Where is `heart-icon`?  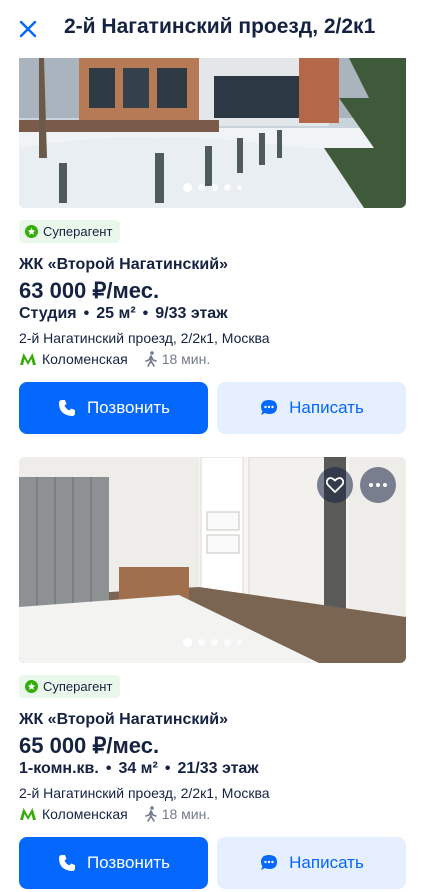
heart-icon is located at coordinates (335, 485).